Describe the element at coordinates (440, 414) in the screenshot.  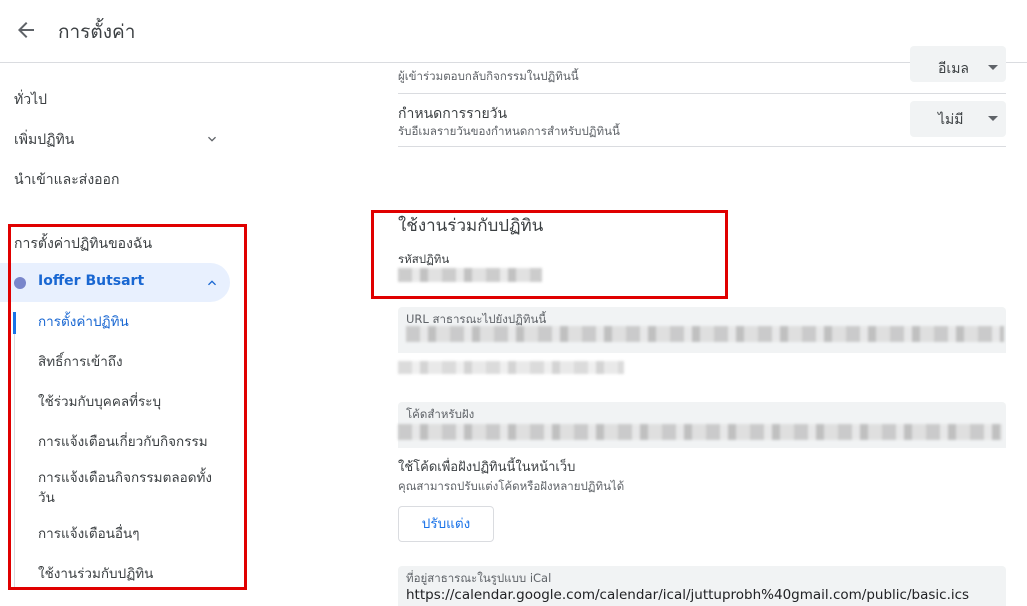
I see `embed-code-label: โค้ดสำหรับฝัง` at that location.